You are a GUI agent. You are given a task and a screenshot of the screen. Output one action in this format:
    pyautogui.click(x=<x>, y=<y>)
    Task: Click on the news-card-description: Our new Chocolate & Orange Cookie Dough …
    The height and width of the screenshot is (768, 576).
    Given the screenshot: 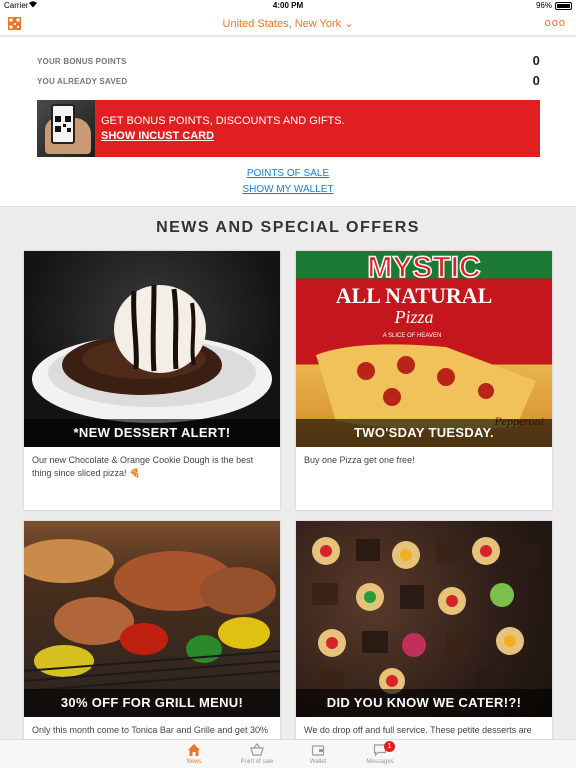 What is the action you would take?
    pyautogui.click(x=143, y=466)
    